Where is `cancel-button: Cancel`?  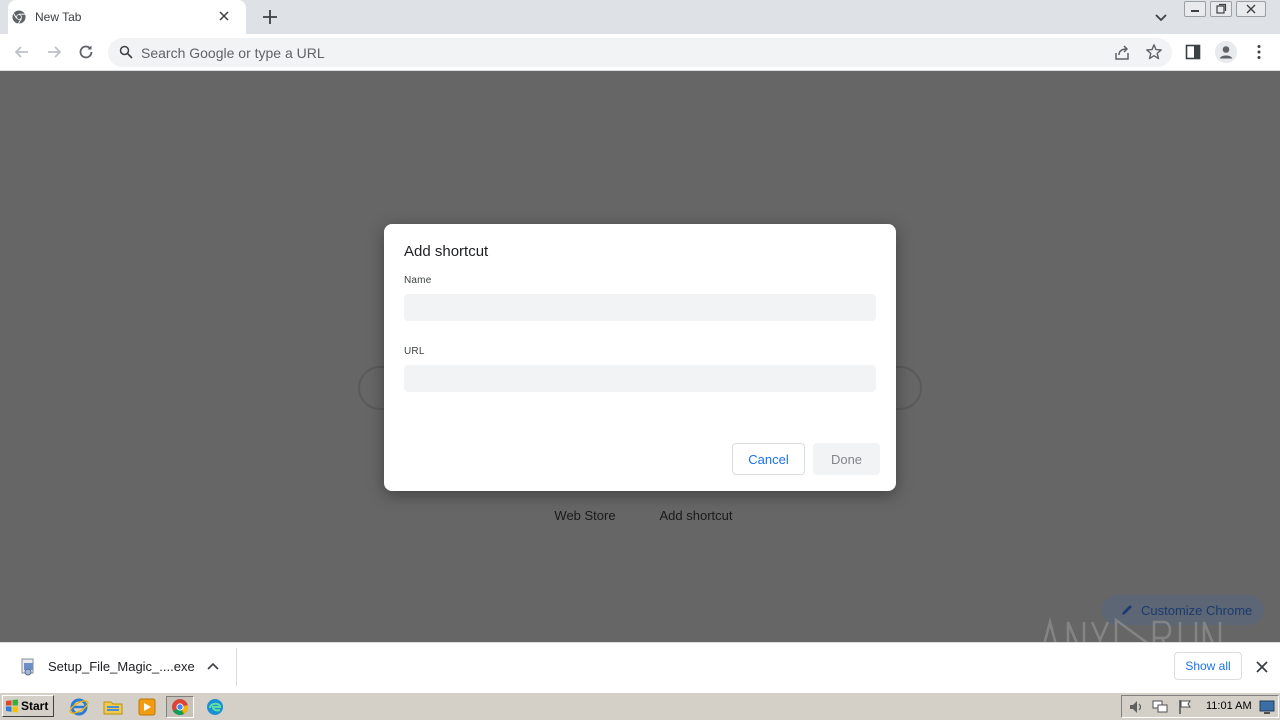
cancel-button: Cancel is located at coordinates (768, 459).